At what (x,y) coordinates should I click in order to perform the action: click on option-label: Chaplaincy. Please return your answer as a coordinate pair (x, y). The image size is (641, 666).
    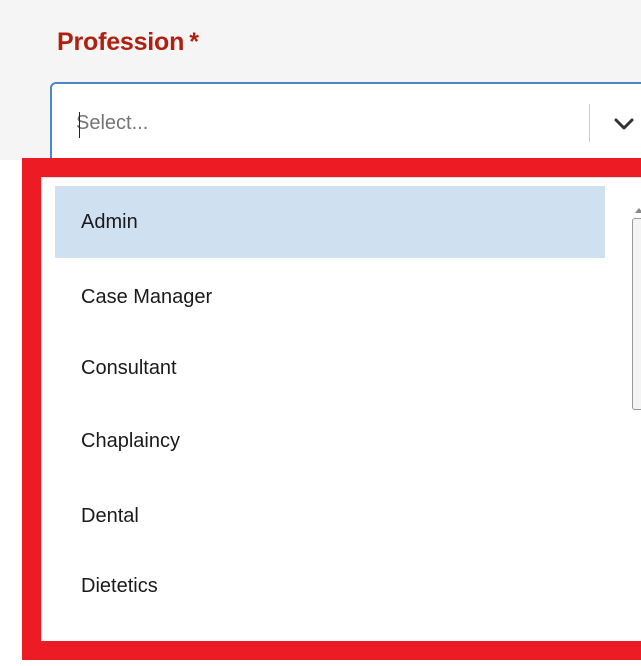
    Looking at the image, I should click on (130, 440).